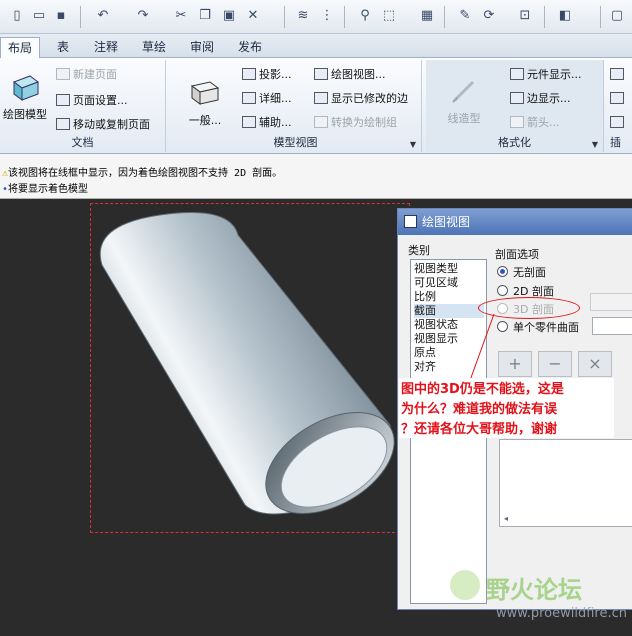  What do you see at coordinates (449, 297) in the screenshot?
I see `category-scale: 比例` at bounding box center [449, 297].